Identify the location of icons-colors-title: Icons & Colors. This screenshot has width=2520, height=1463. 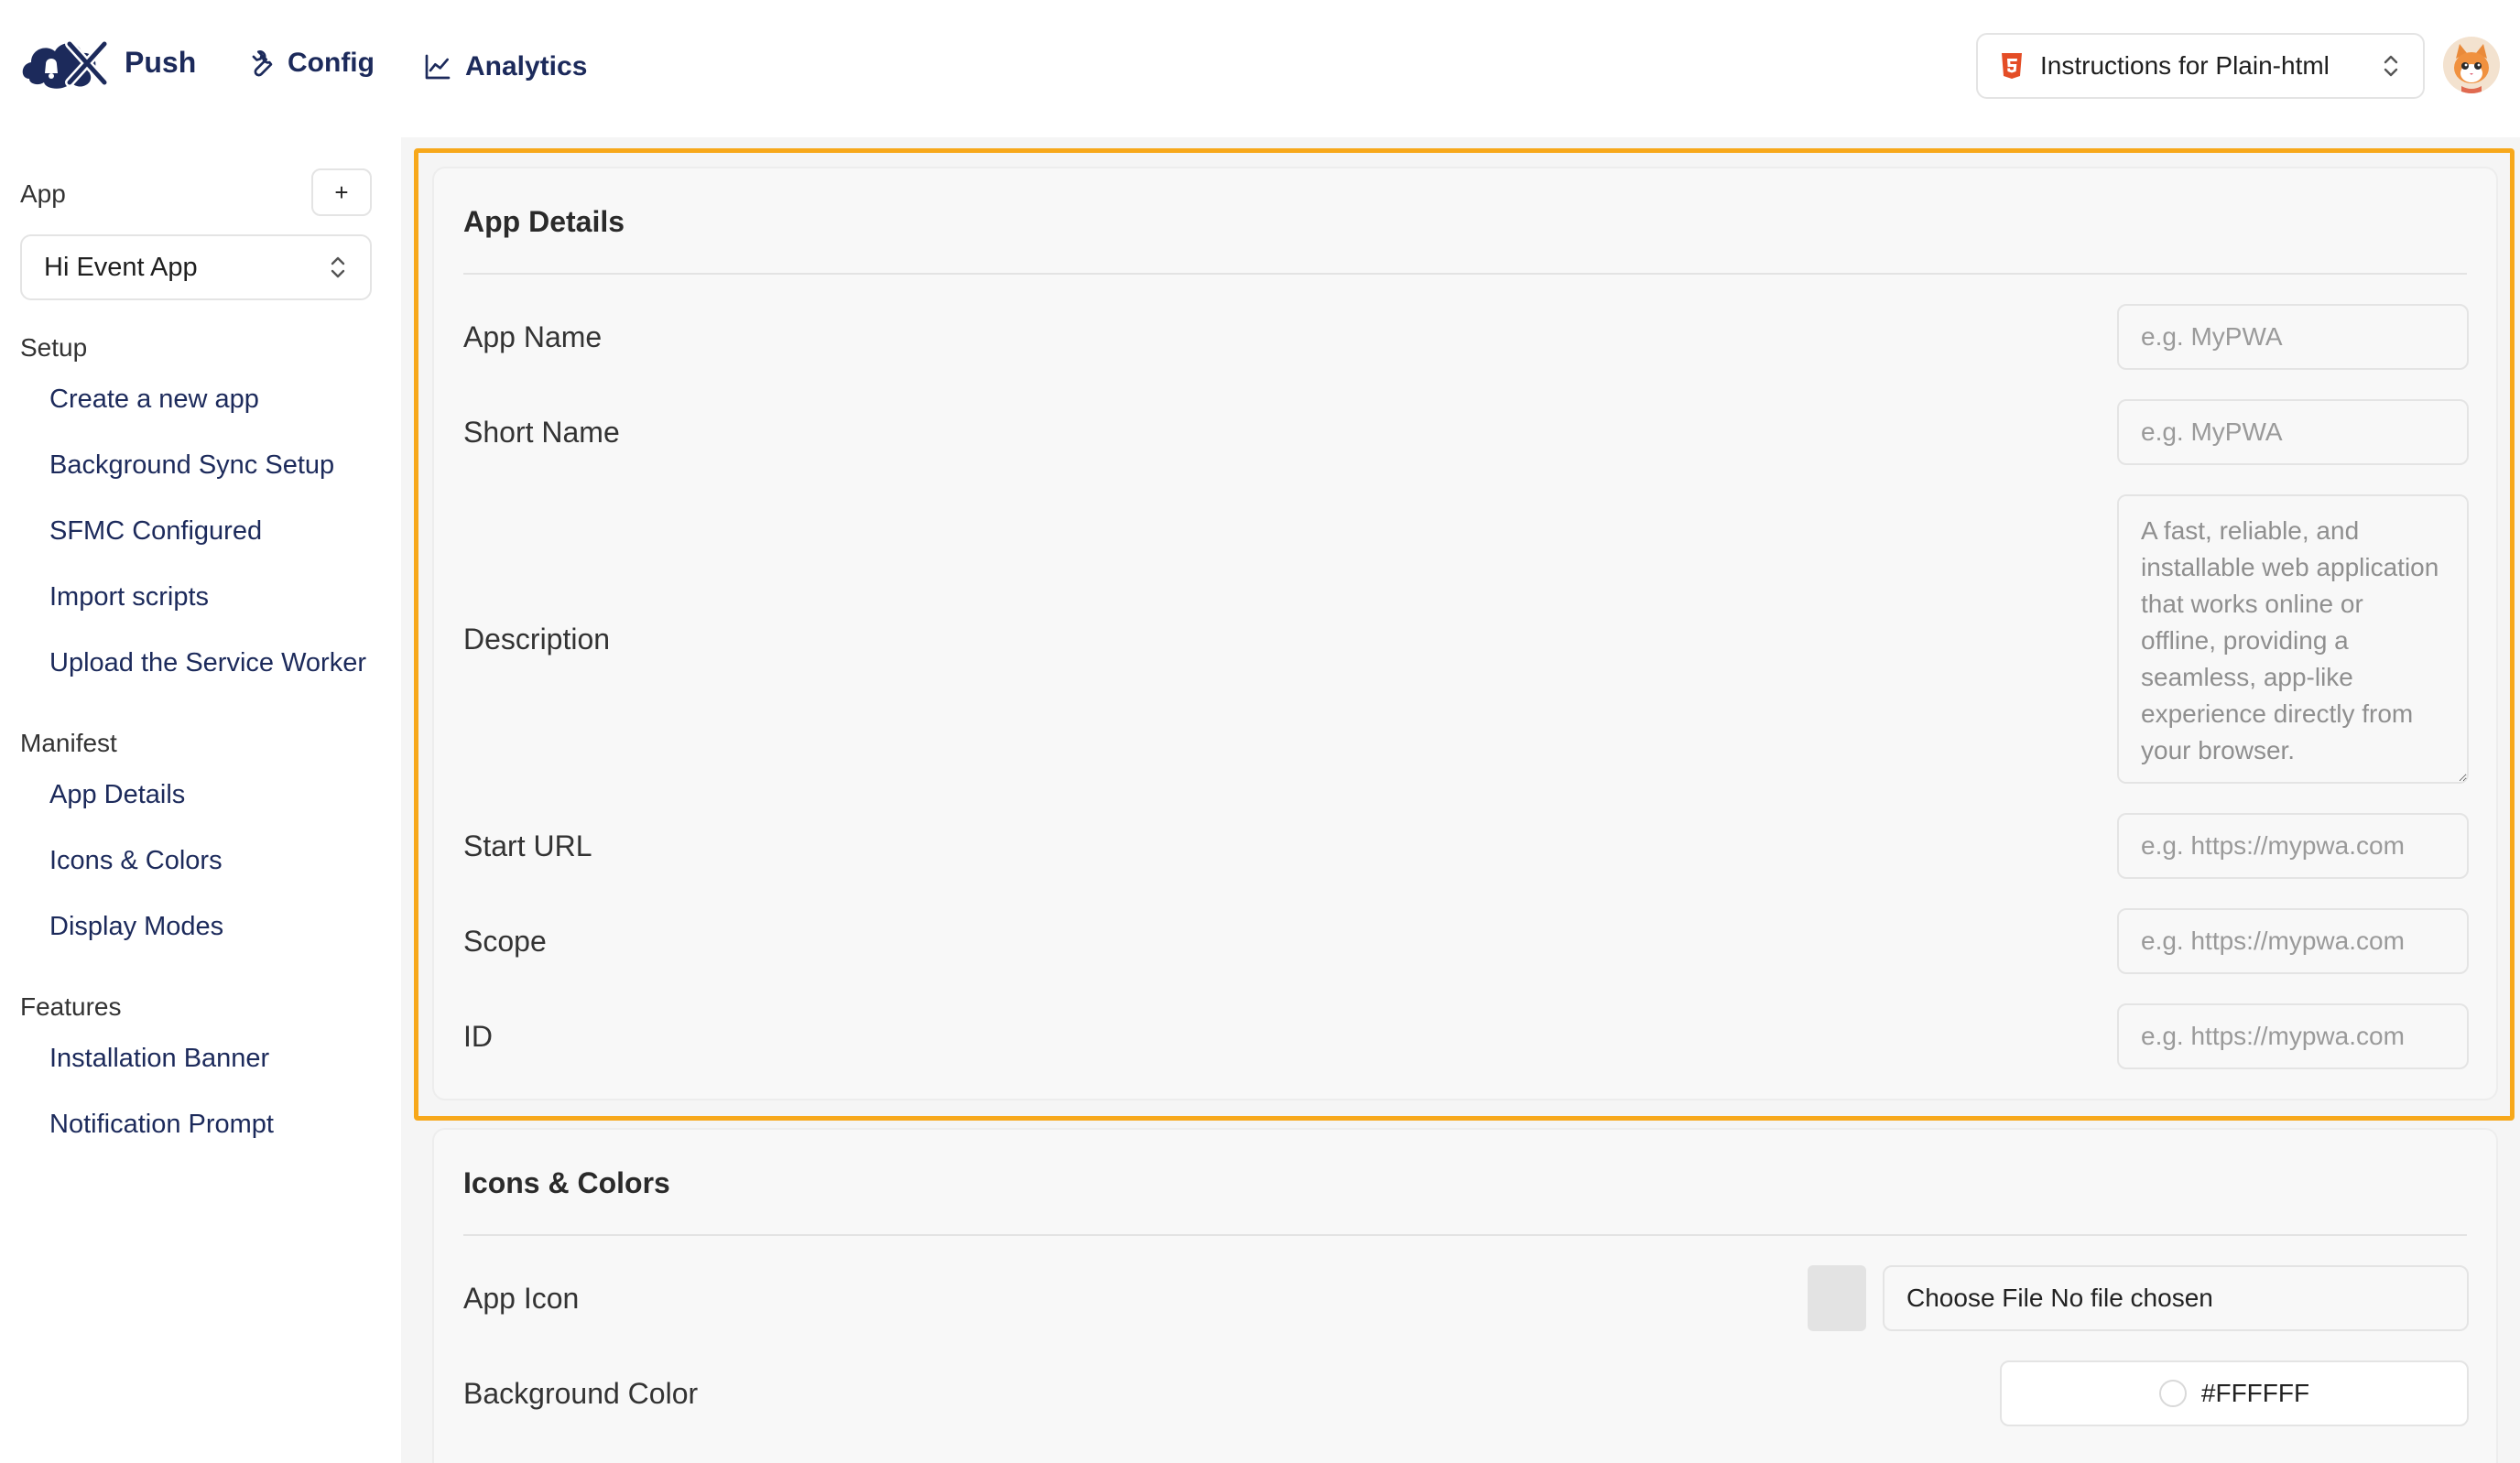
(566, 1182).